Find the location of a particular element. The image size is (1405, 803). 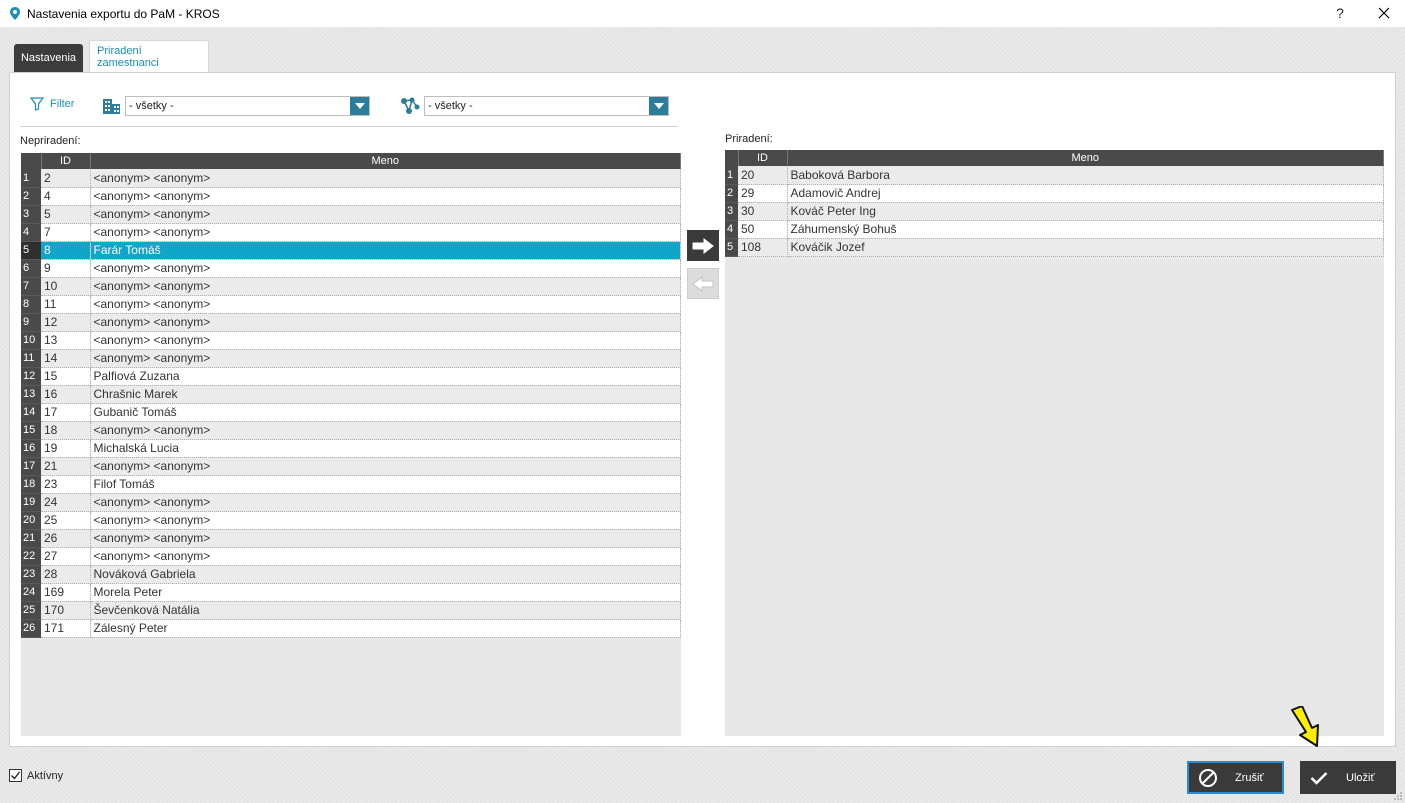

table-row: 25 170 Ševčenková Natália is located at coordinates (351, 610).